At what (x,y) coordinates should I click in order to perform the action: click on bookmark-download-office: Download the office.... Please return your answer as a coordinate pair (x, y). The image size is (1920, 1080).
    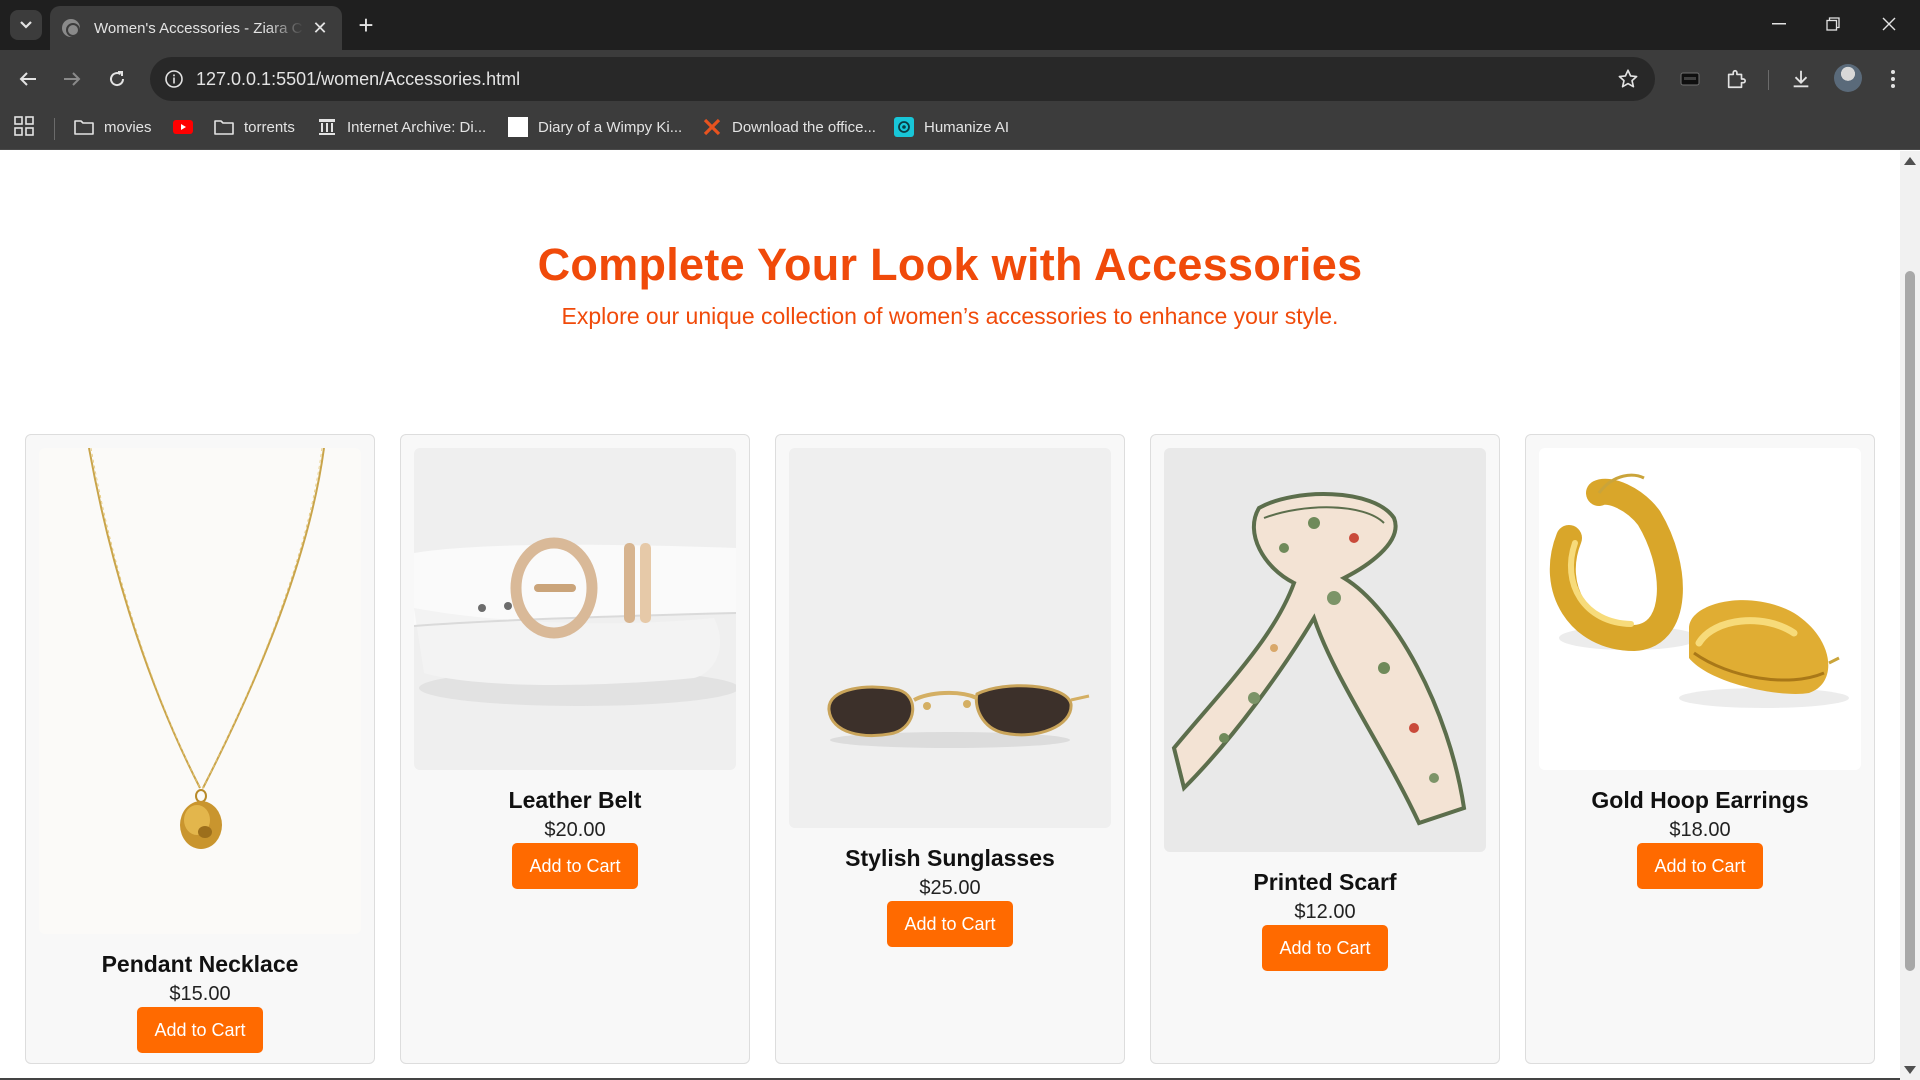
    Looking at the image, I should click on (789, 127).